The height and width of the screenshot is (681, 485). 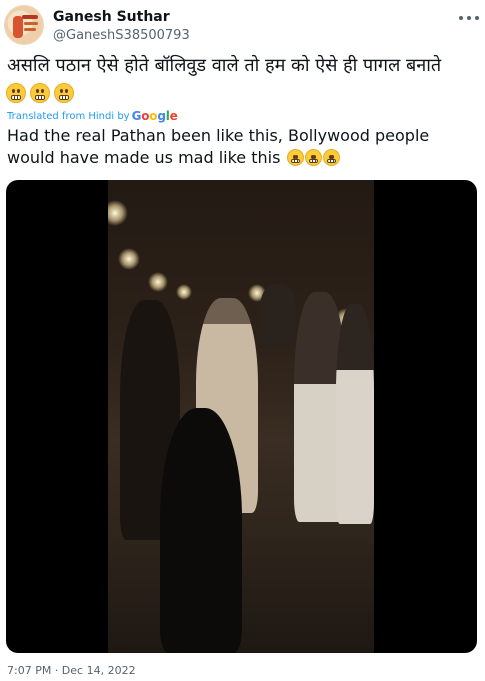 What do you see at coordinates (18, 27) in the screenshot?
I see `avatar-figure` at bounding box center [18, 27].